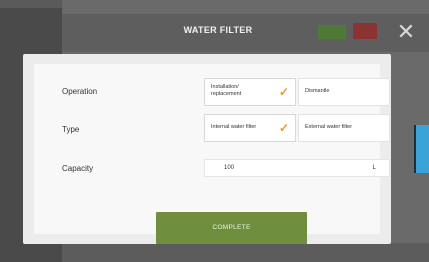 The width and height of the screenshot is (429, 262). What do you see at coordinates (250, 92) in the screenshot?
I see `operation-option-installation: Installation/ replacement ✓` at bounding box center [250, 92].